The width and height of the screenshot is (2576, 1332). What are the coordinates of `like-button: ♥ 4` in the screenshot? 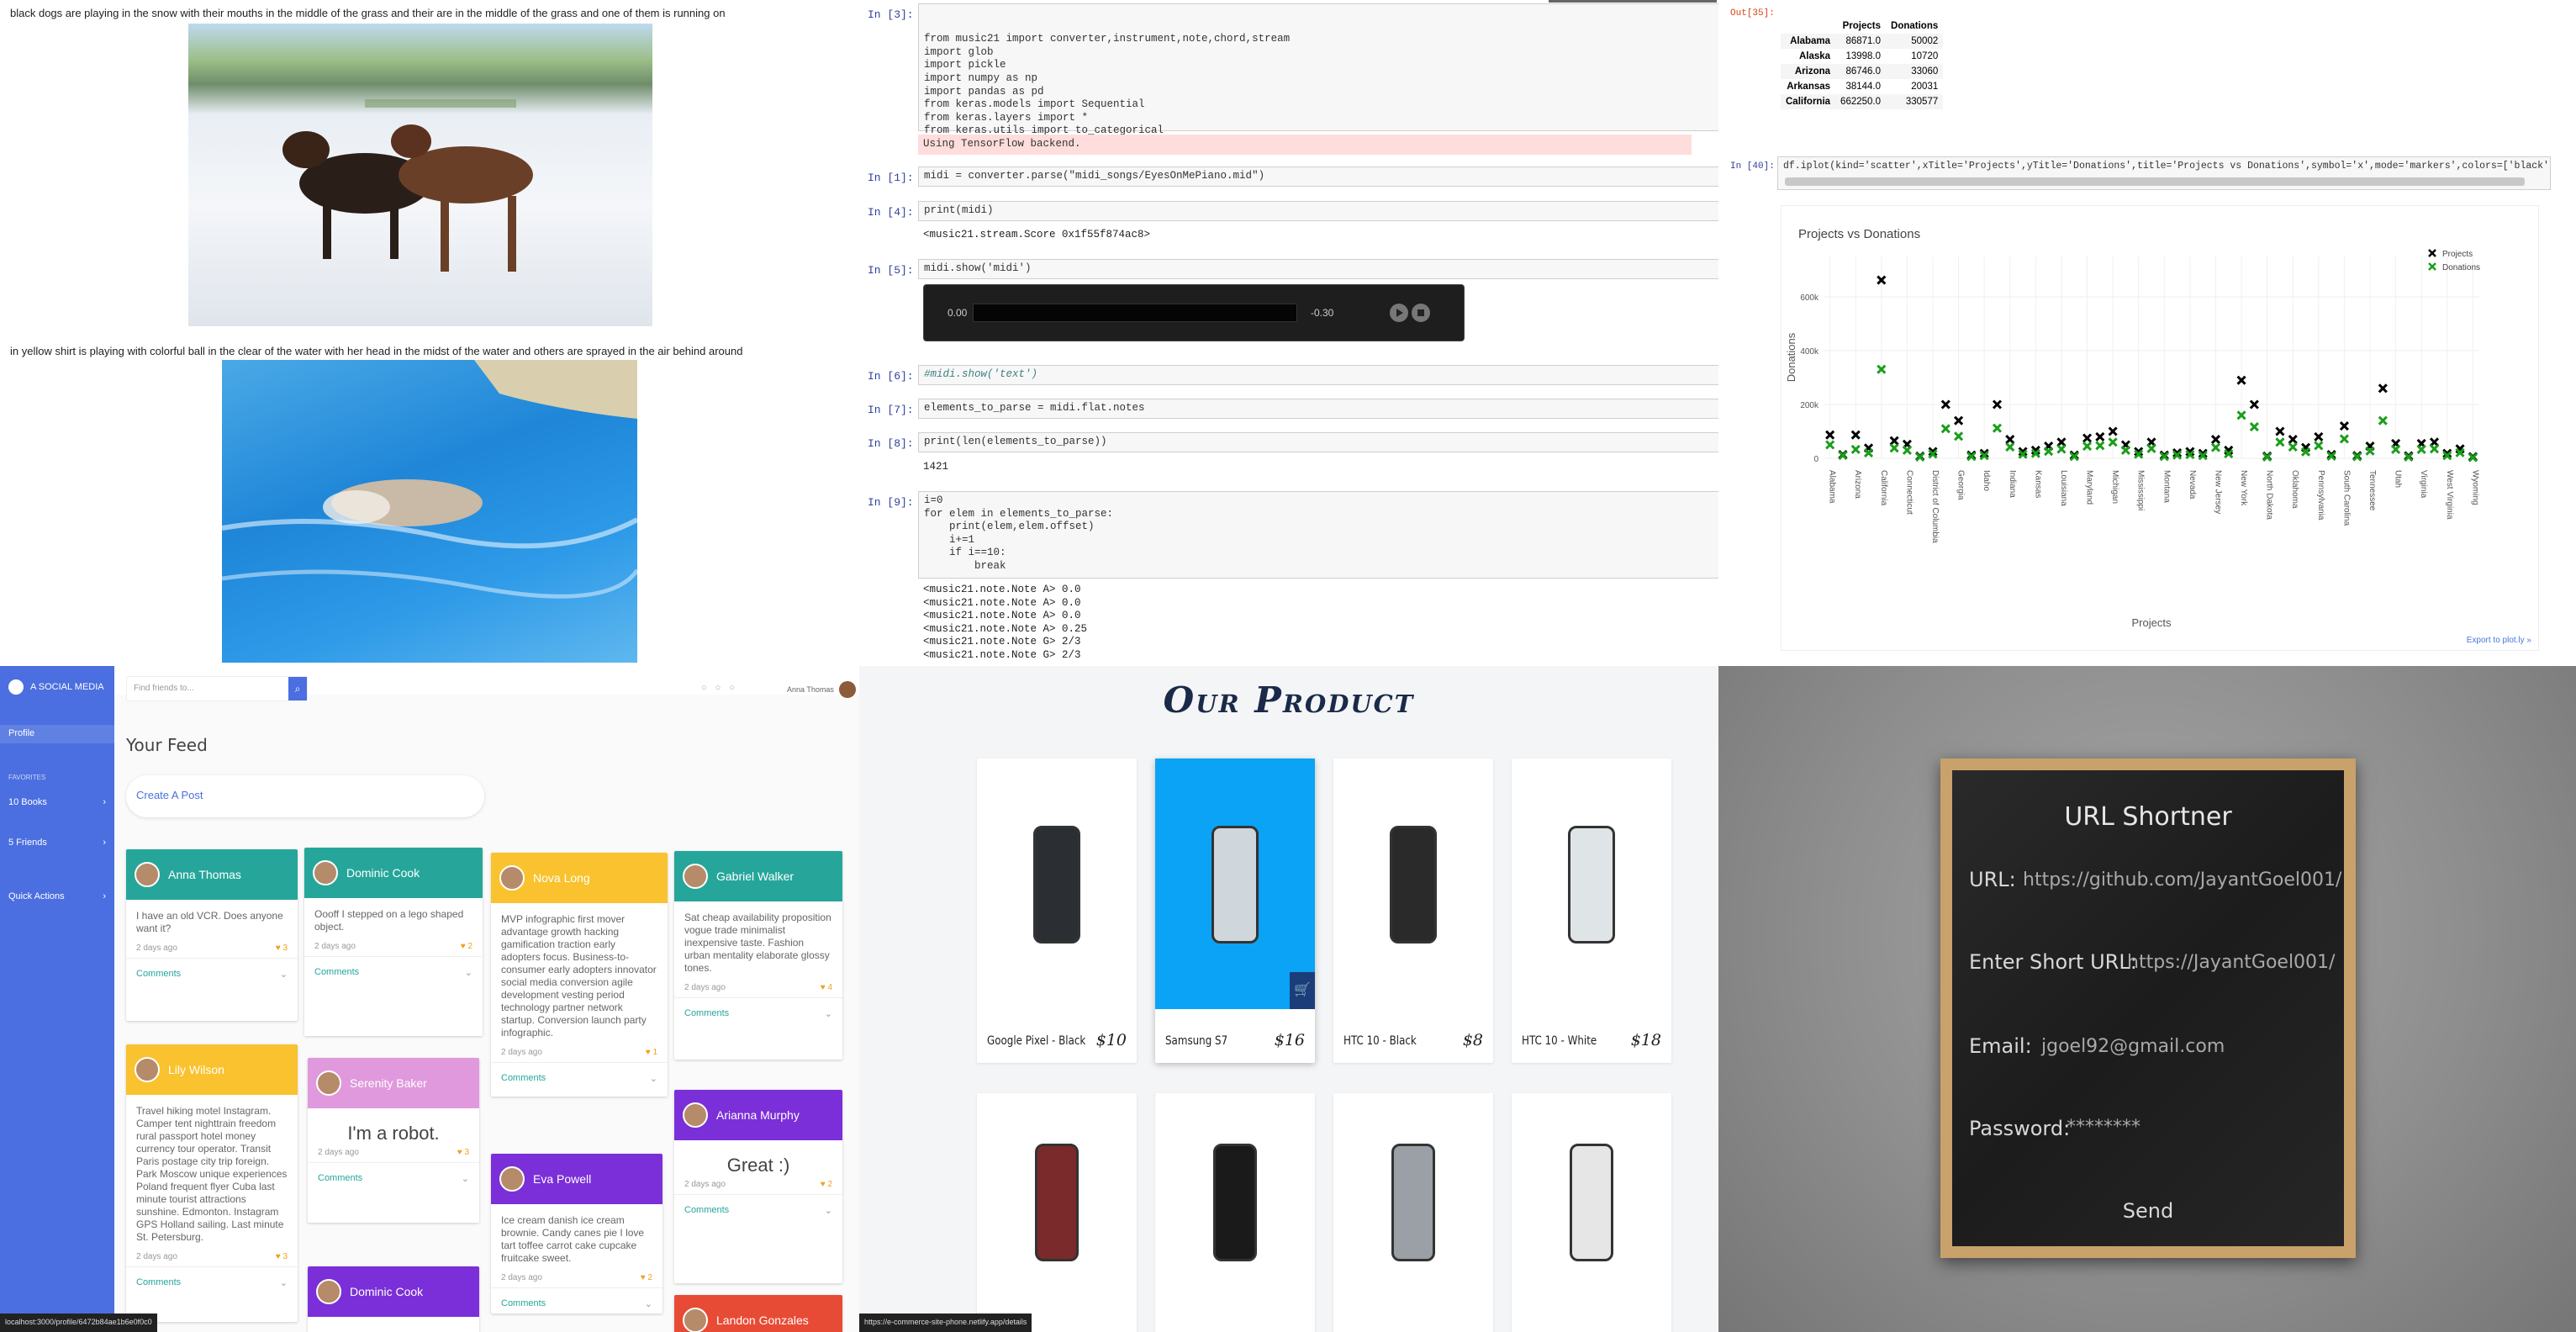 It's located at (826, 988).